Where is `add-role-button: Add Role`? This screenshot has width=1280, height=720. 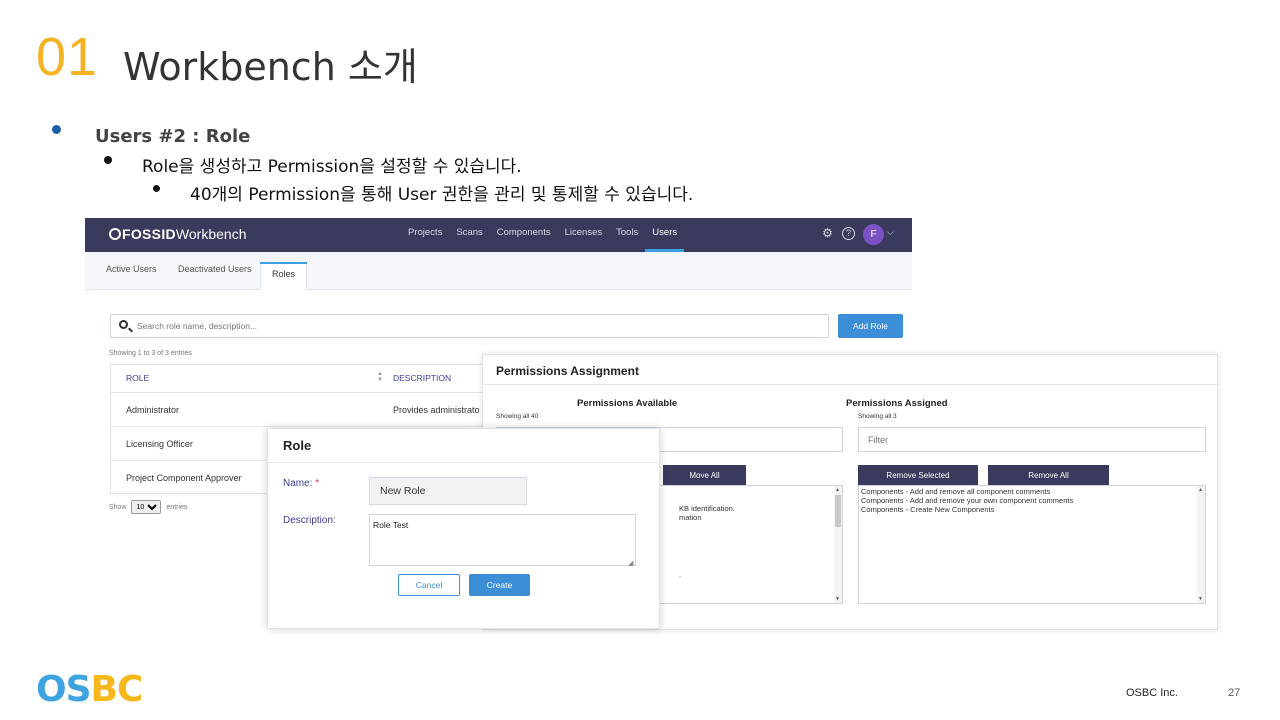
add-role-button: Add Role is located at coordinates (870, 326).